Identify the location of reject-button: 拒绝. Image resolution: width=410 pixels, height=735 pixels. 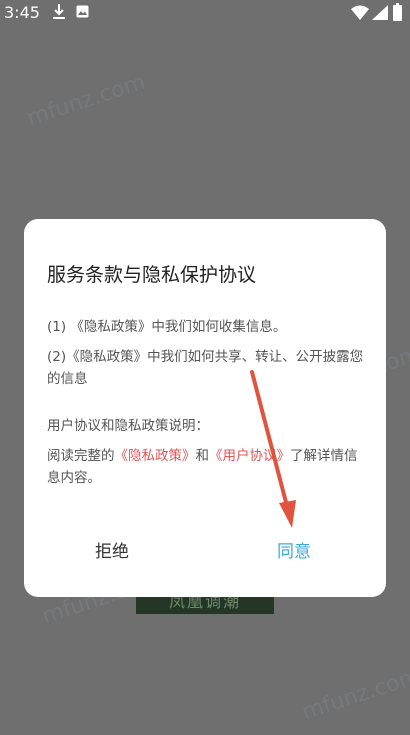
(112, 552).